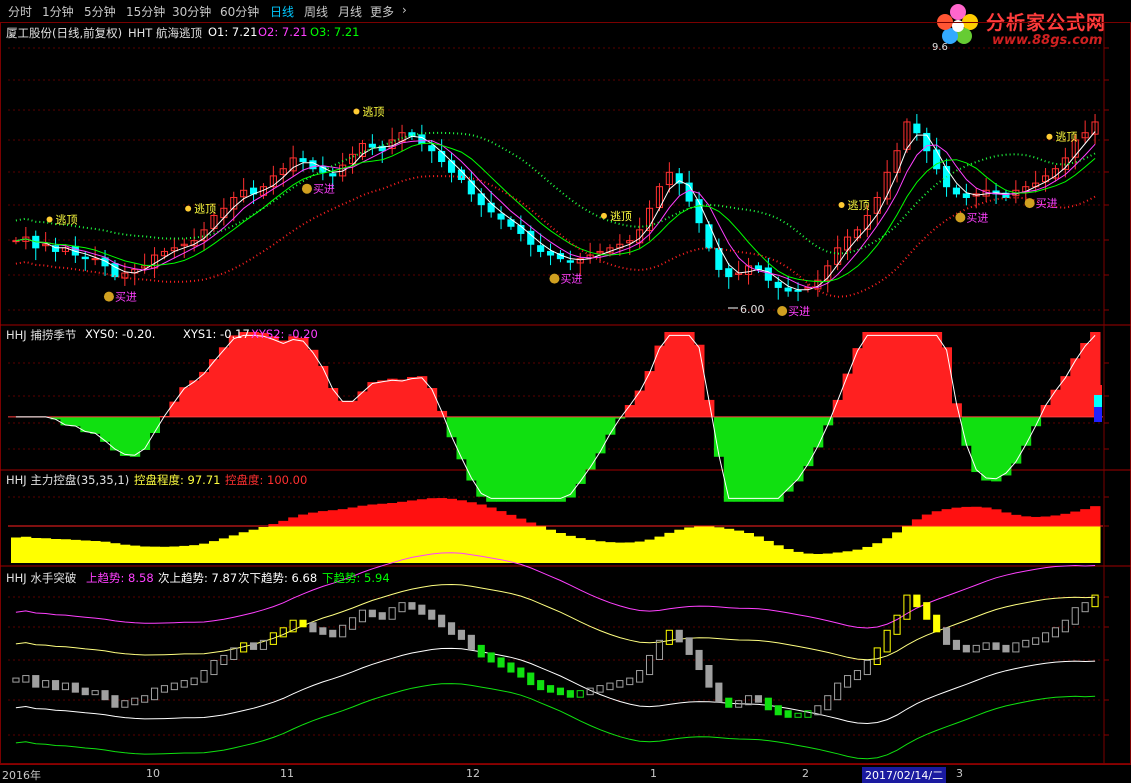 The image size is (1131, 783). What do you see at coordinates (940, 47) in the screenshot?
I see `price-high-label: 9.6` at bounding box center [940, 47].